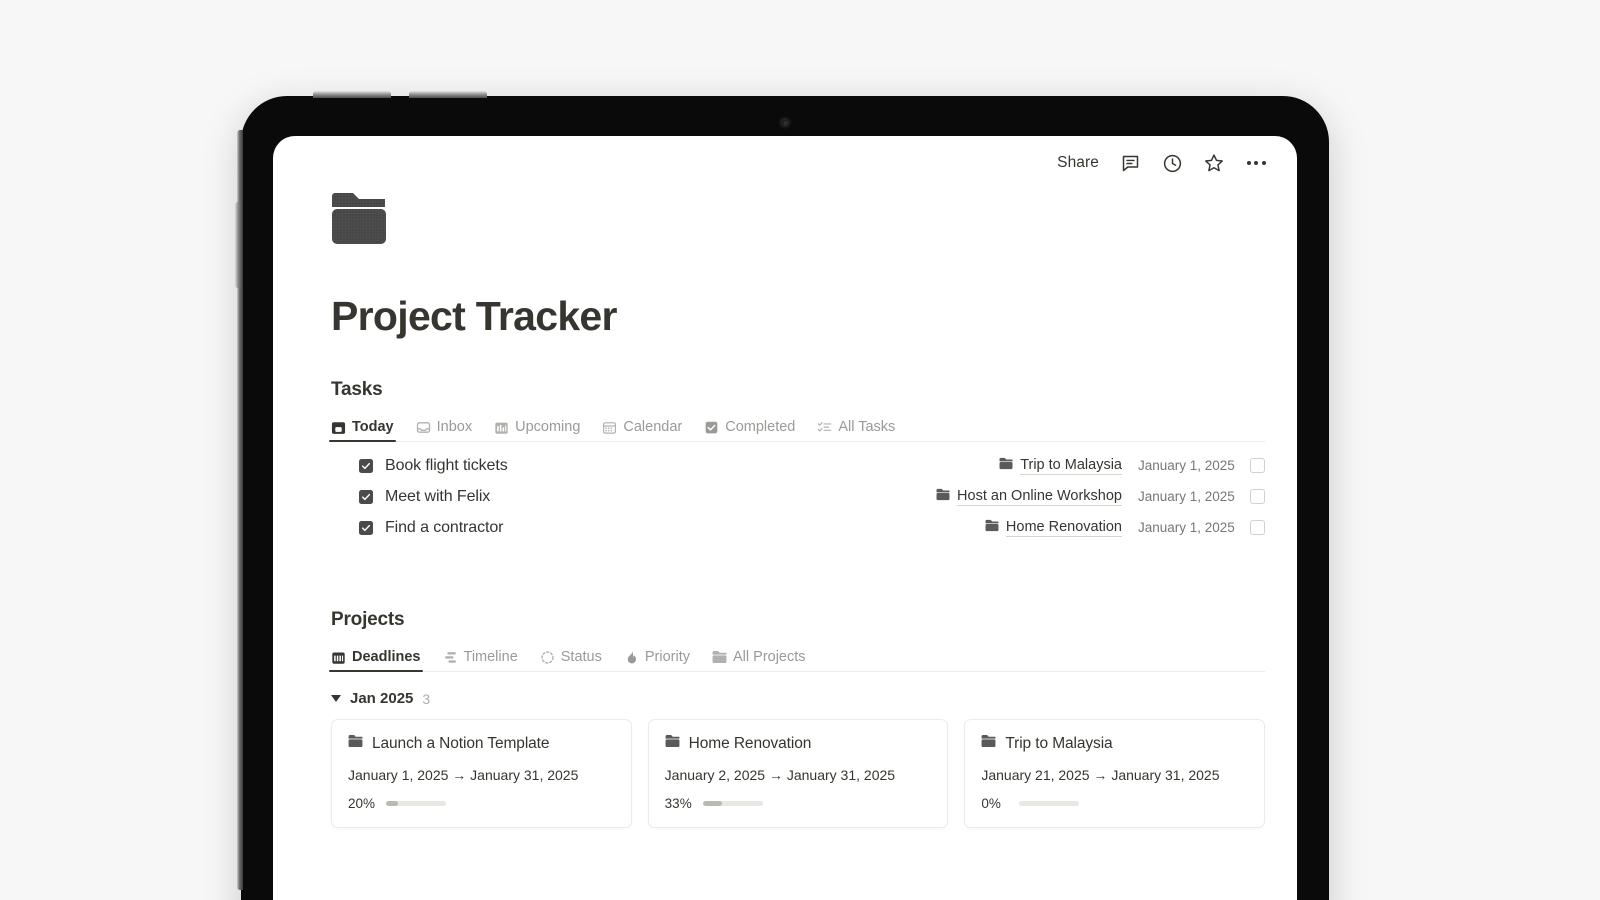 This screenshot has width=1600, height=900. I want to click on history-clock-icon, so click(1172, 163).